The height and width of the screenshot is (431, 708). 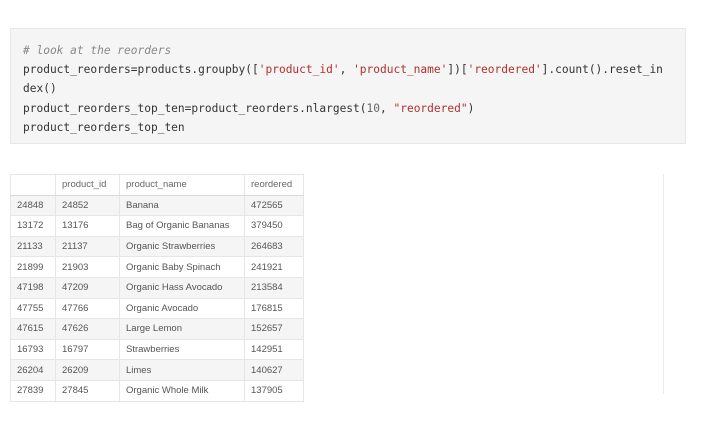 What do you see at coordinates (182, 308) in the screenshot?
I see `cell-product-name: Organic Avocado` at bounding box center [182, 308].